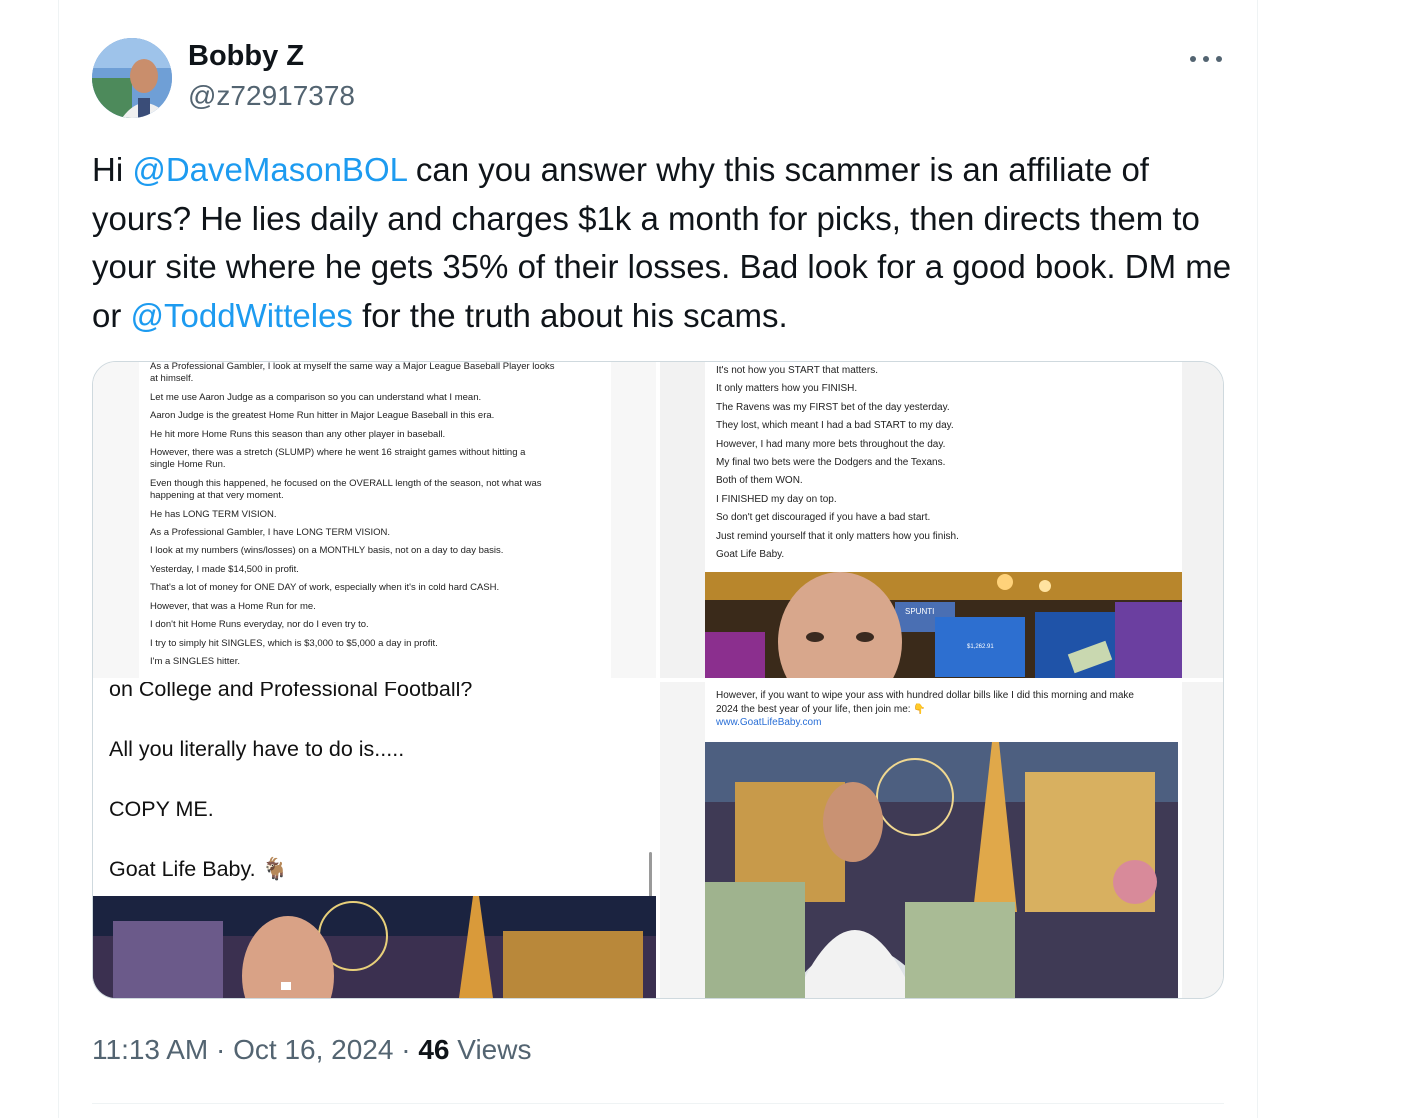  What do you see at coordinates (943, 625) in the screenshot?
I see `casino-photo: SPUNTI $1,262.91` at bounding box center [943, 625].